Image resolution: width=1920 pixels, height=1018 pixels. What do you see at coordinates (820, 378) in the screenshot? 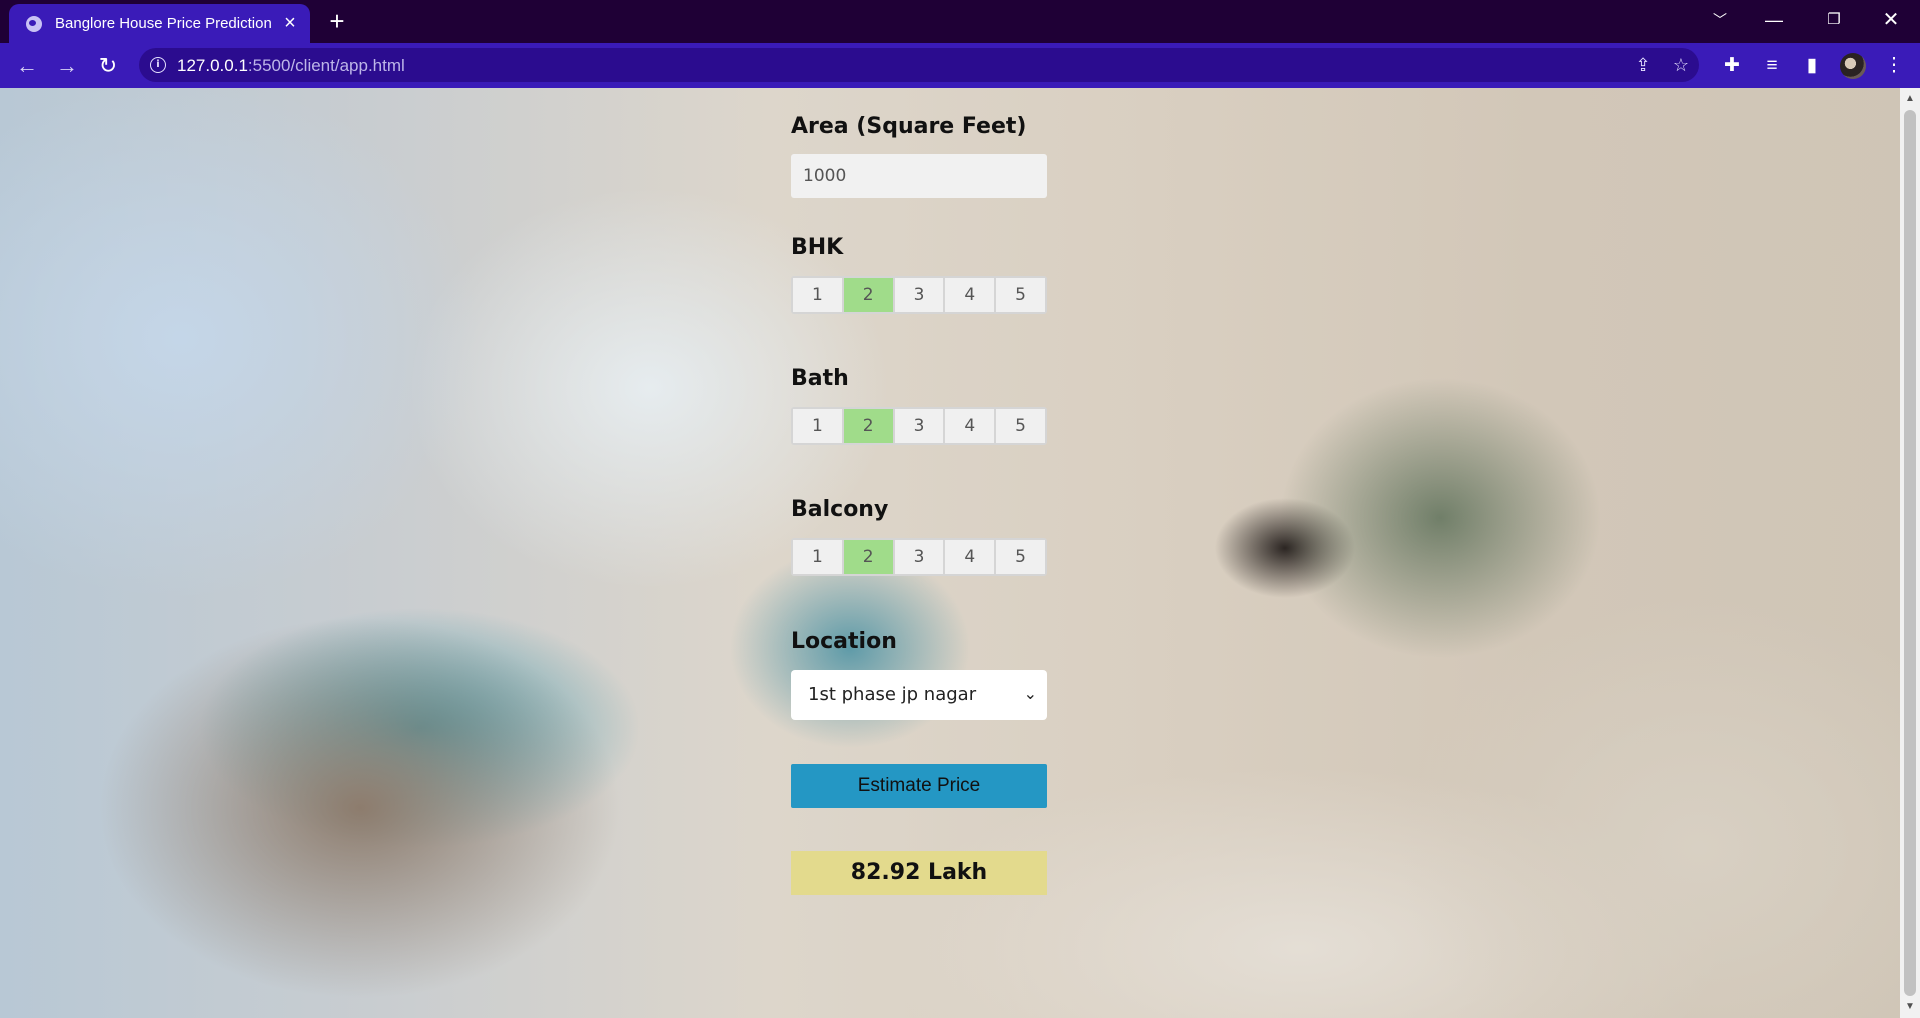
I see `bath-label: Bath` at bounding box center [820, 378].